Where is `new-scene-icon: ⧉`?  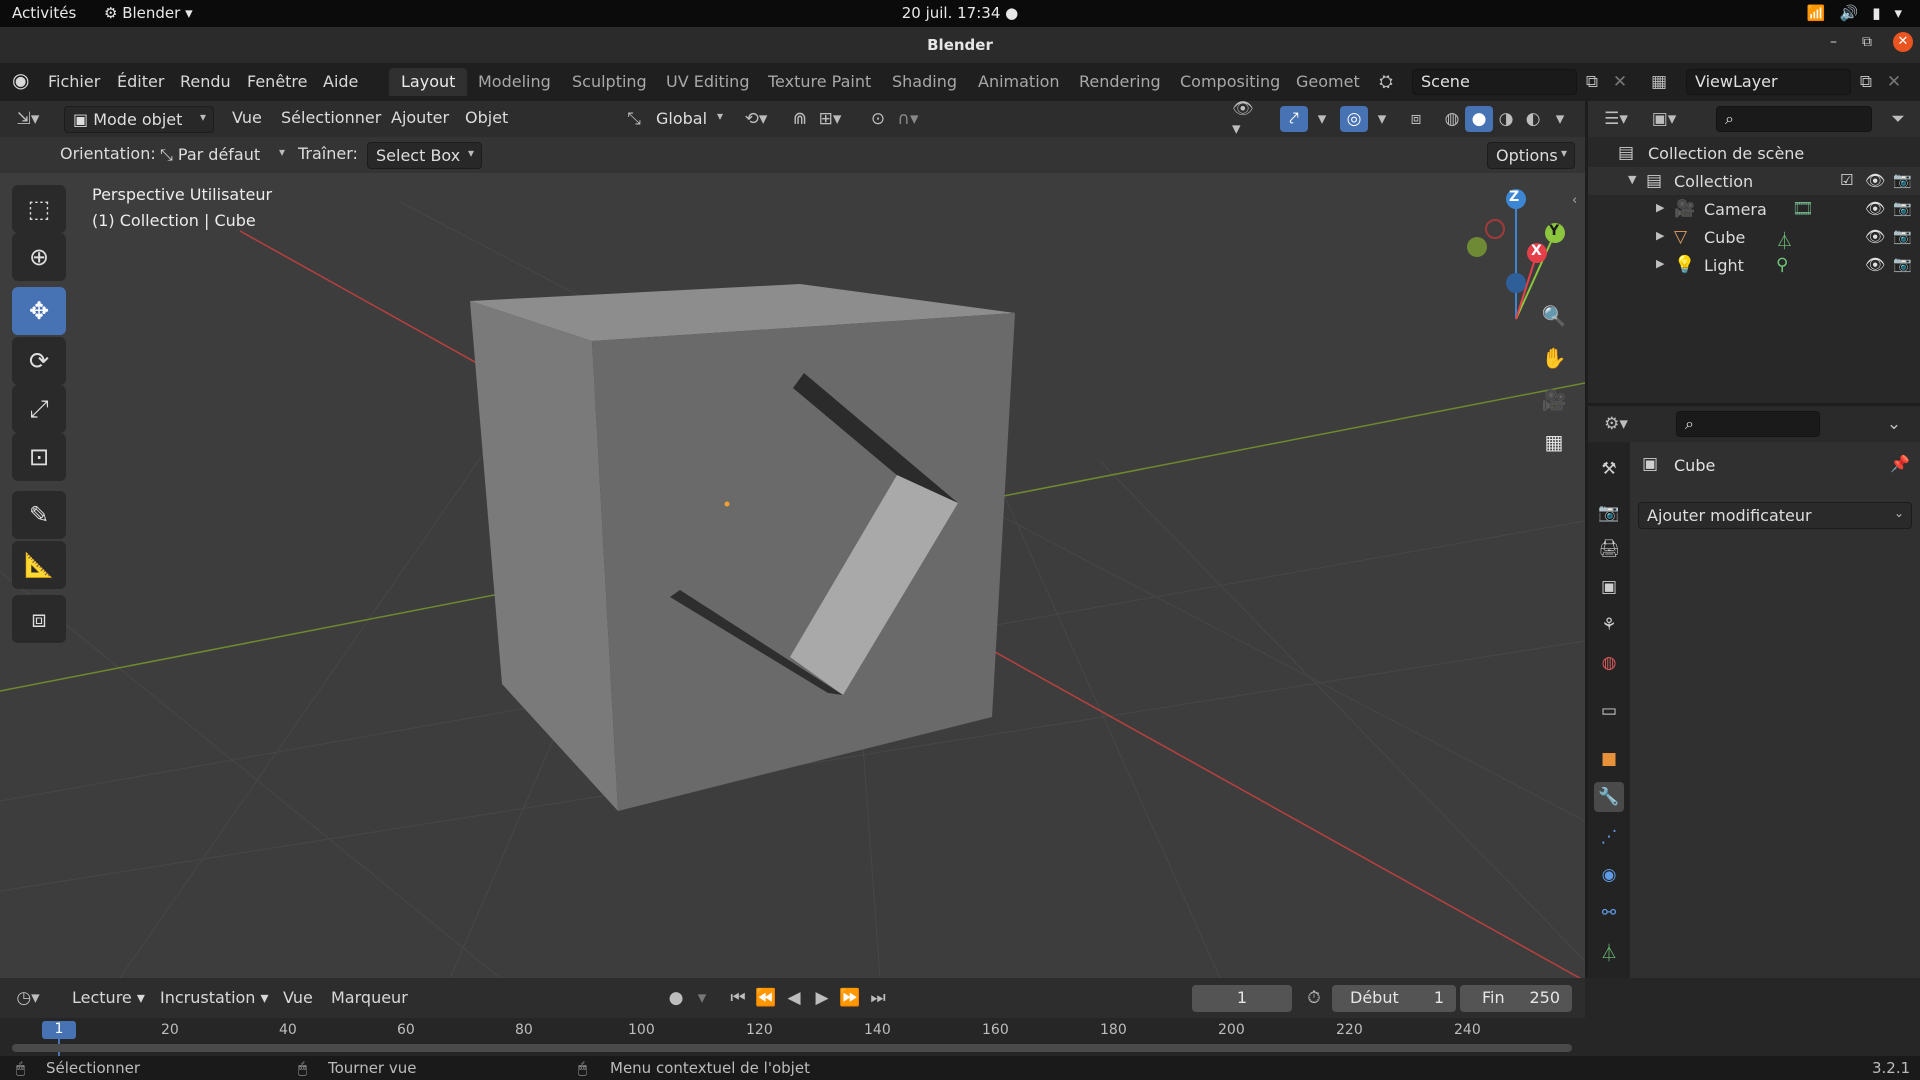
new-scene-icon: ⧉ is located at coordinates (1592, 82).